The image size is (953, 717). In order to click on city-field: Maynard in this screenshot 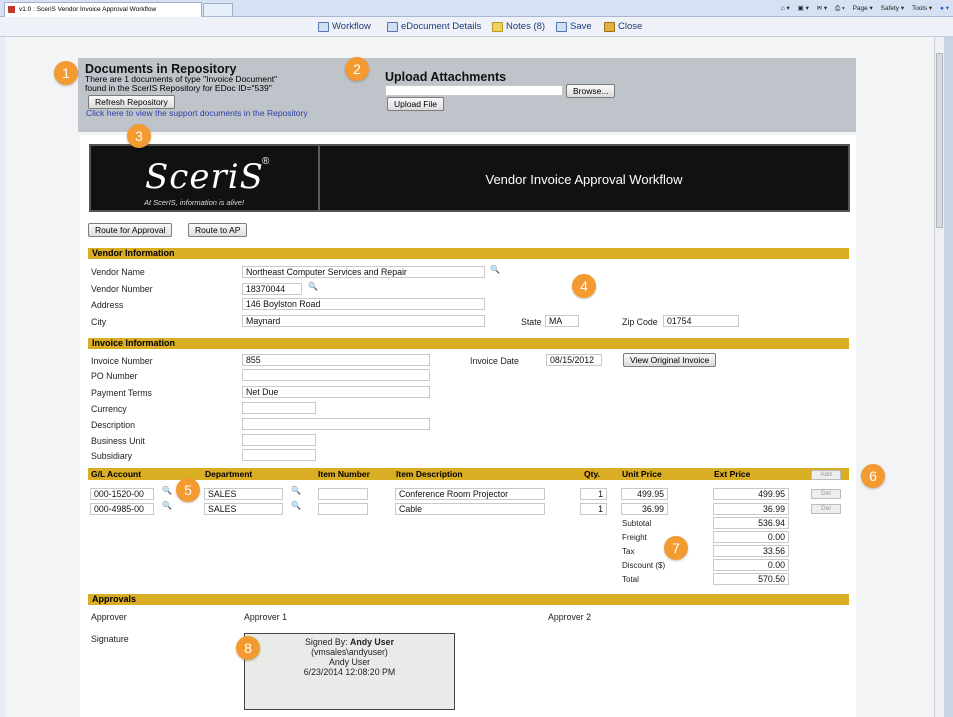, I will do `click(363, 321)`.